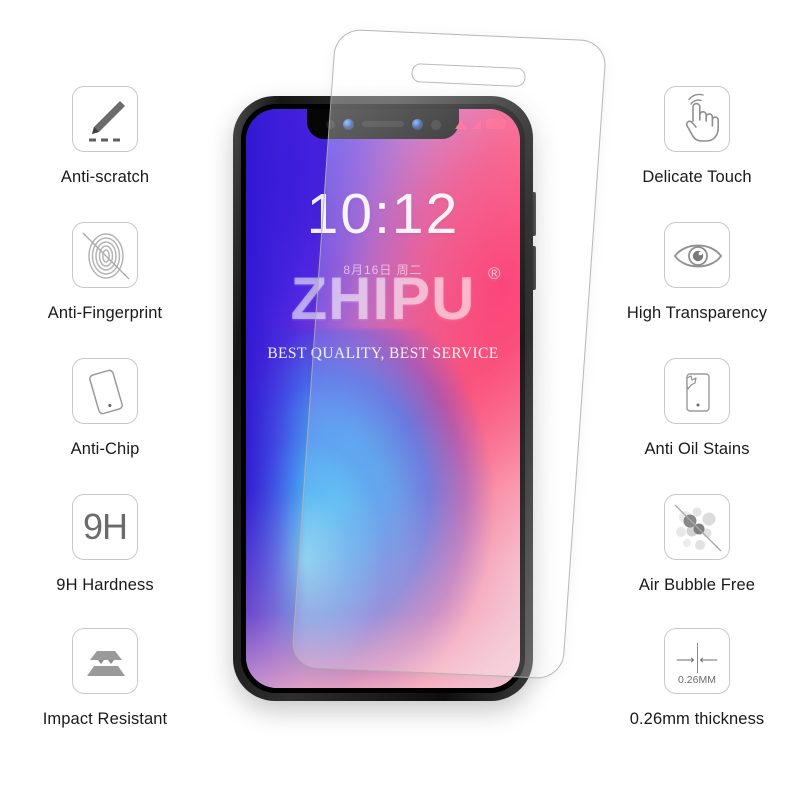 This screenshot has width=800, height=800. I want to click on bubbles-icon, so click(697, 527).